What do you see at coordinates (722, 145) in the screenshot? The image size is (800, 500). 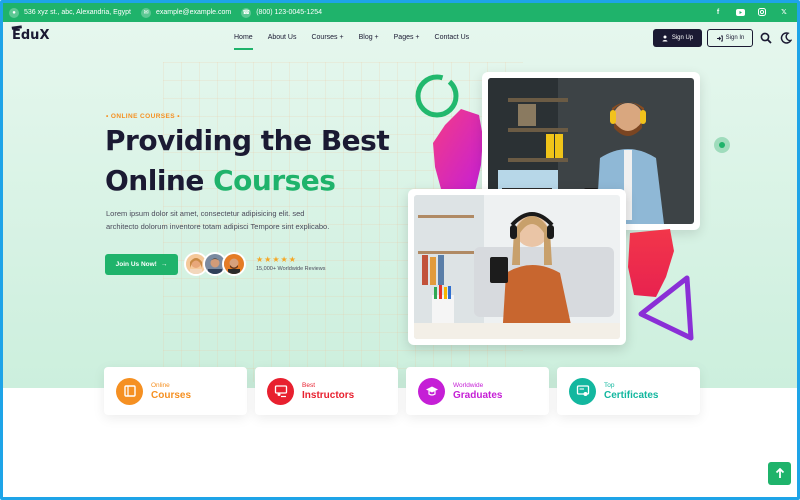 I see `green-dot-decoration` at bounding box center [722, 145].